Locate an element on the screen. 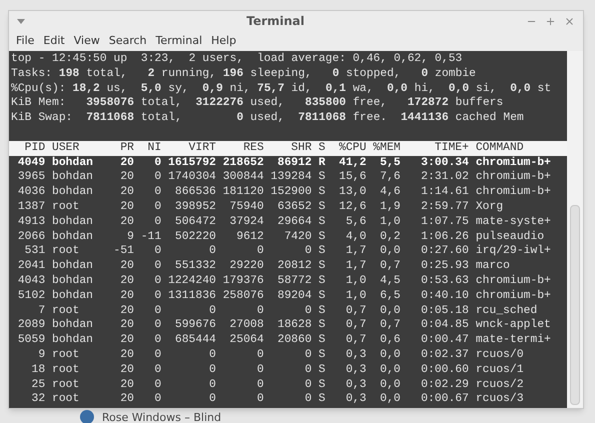 The width and height of the screenshot is (595, 423). dropdown-icon is located at coordinates (21, 21).